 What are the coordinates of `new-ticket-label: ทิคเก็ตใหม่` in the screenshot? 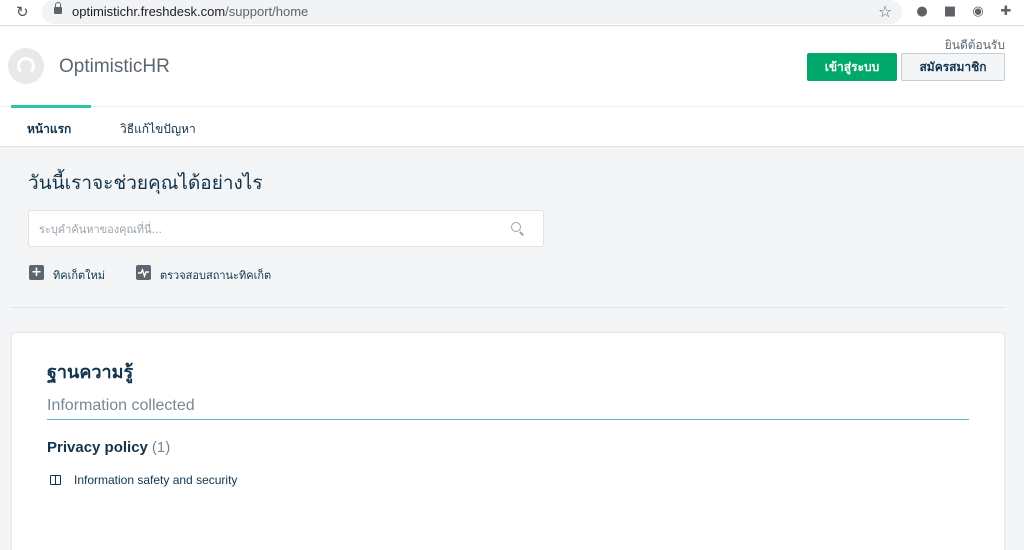 It's located at (79, 275).